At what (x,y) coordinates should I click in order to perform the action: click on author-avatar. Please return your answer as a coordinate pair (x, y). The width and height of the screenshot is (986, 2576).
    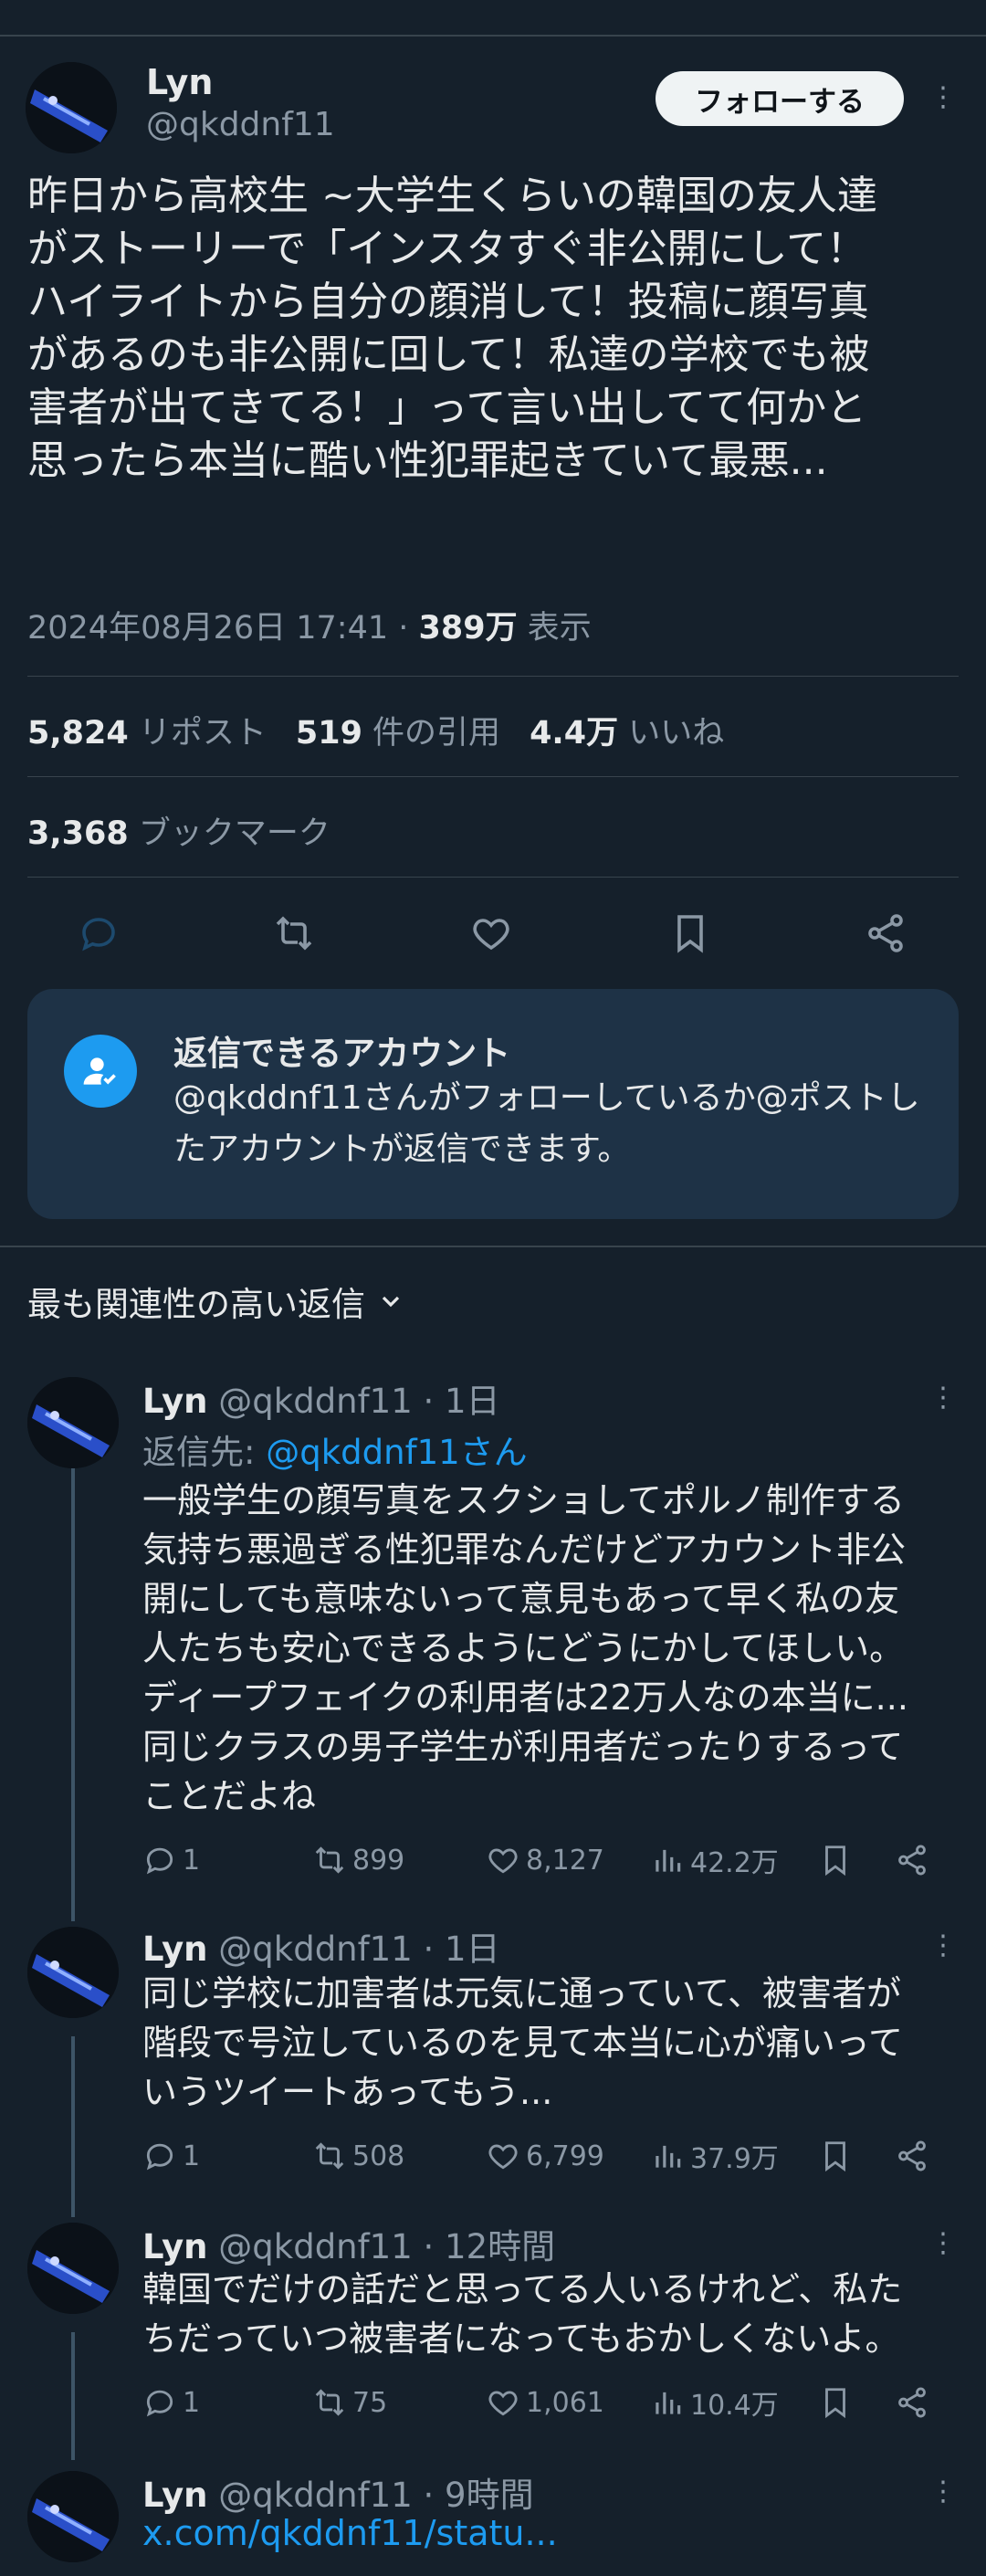
    Looking at the image, I should click on (71, 107).